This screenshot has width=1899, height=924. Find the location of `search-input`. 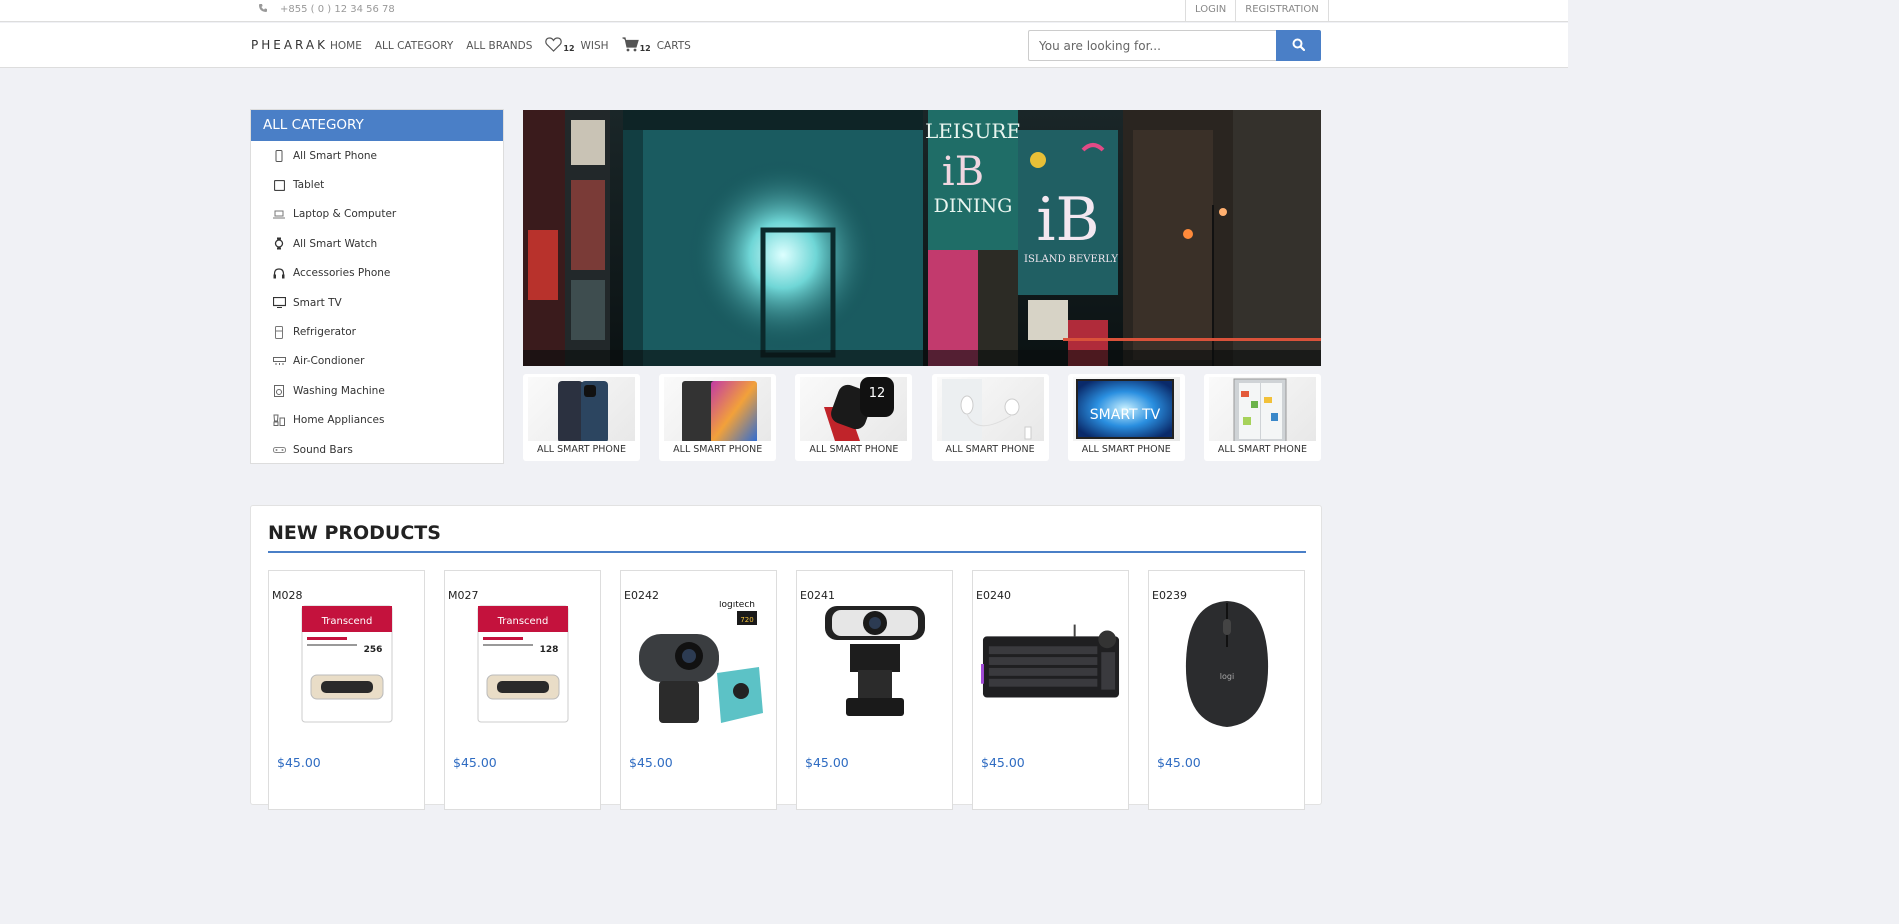

search-input is located at coordinates (1152, 45).